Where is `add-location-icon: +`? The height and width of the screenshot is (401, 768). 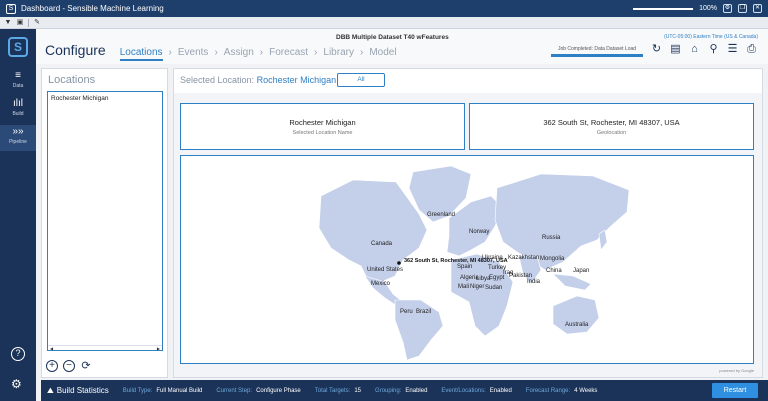
add-location-icon: + is located at coordinates (52, 366).